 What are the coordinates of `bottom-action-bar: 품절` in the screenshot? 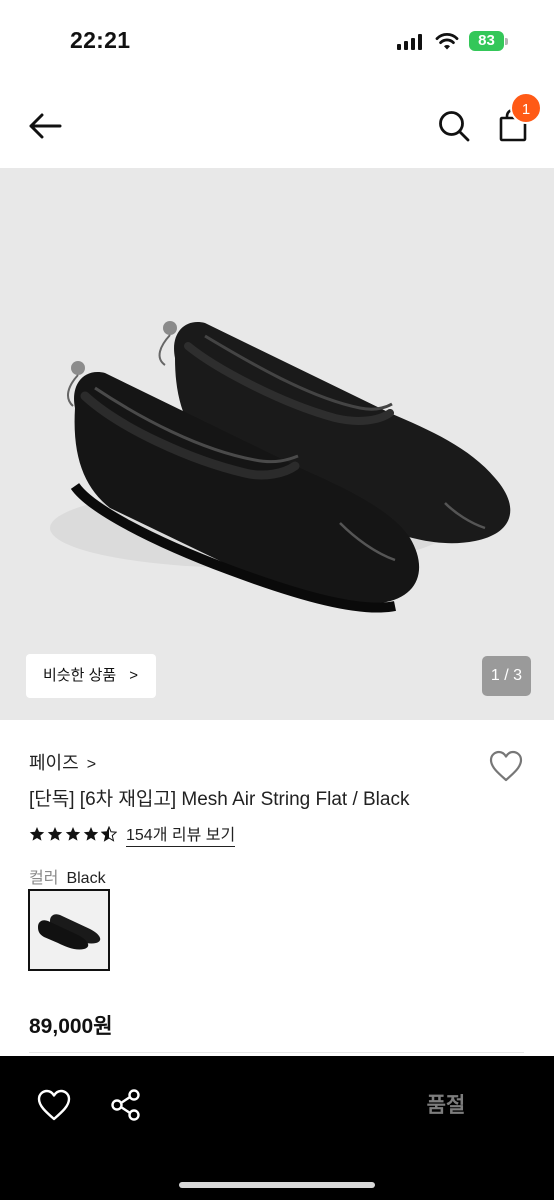 It's located at (277, 1128).